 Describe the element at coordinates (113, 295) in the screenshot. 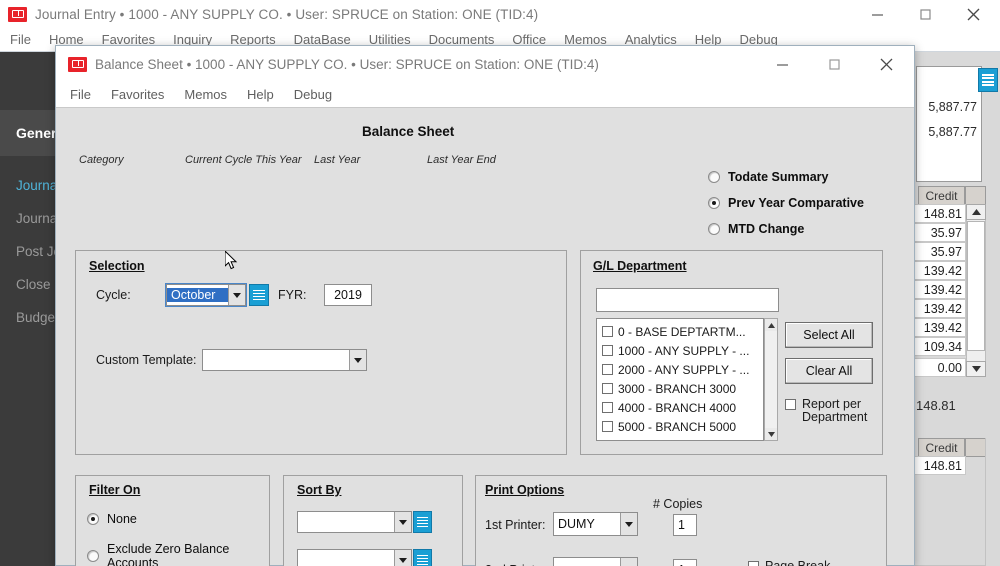

I see `cycle-label: Cycle:` at that location.